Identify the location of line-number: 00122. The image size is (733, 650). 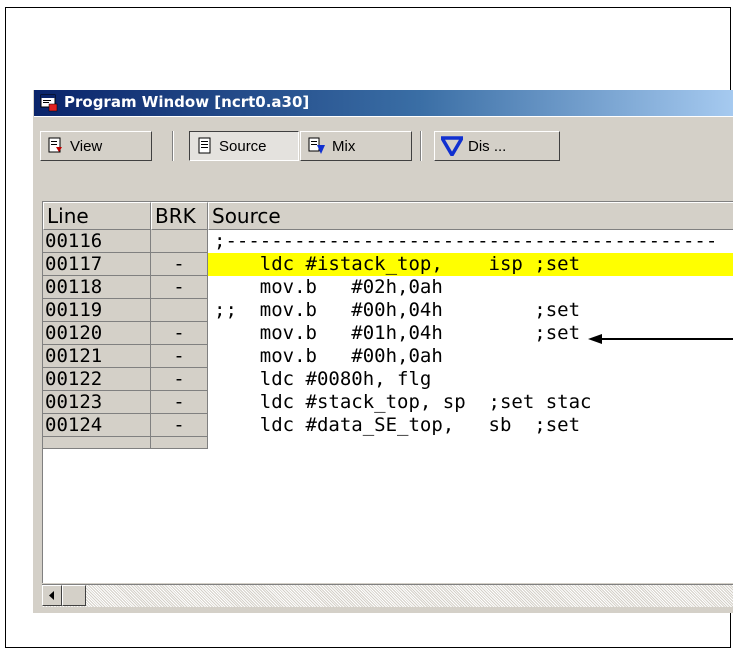
(97, 379).